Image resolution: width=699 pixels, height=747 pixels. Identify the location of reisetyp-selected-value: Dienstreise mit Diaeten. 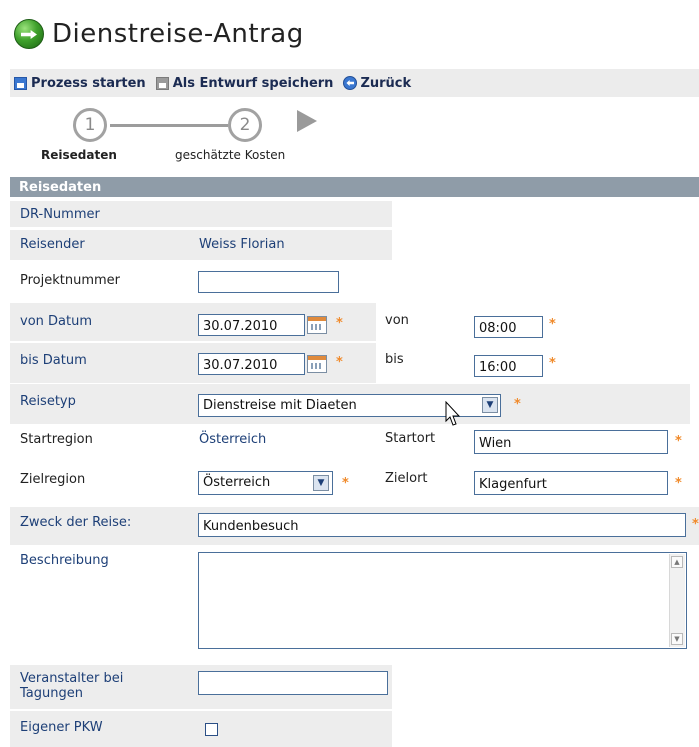
(280, 405).